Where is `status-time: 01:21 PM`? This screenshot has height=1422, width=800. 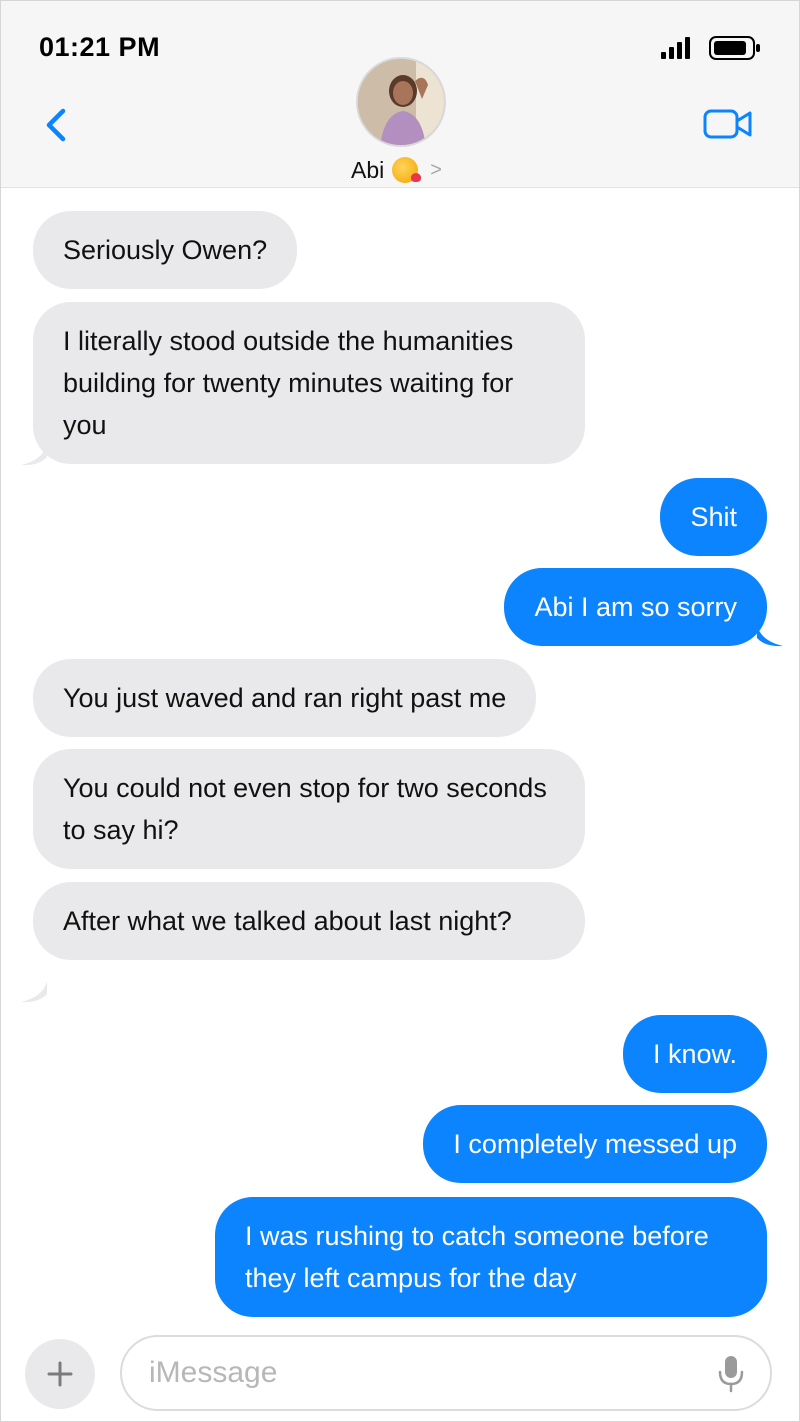
status-time: 01:21 PM is located at coordinates (100, 47).